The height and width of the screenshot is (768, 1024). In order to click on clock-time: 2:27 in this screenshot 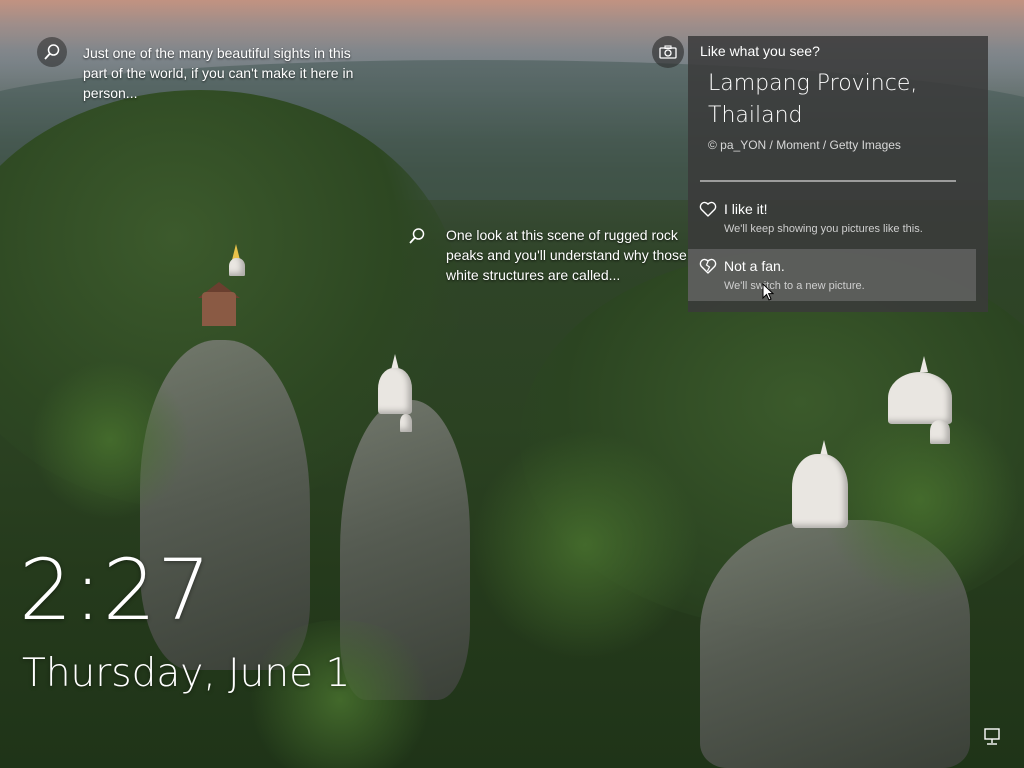, I will do `click(115, 590)`.